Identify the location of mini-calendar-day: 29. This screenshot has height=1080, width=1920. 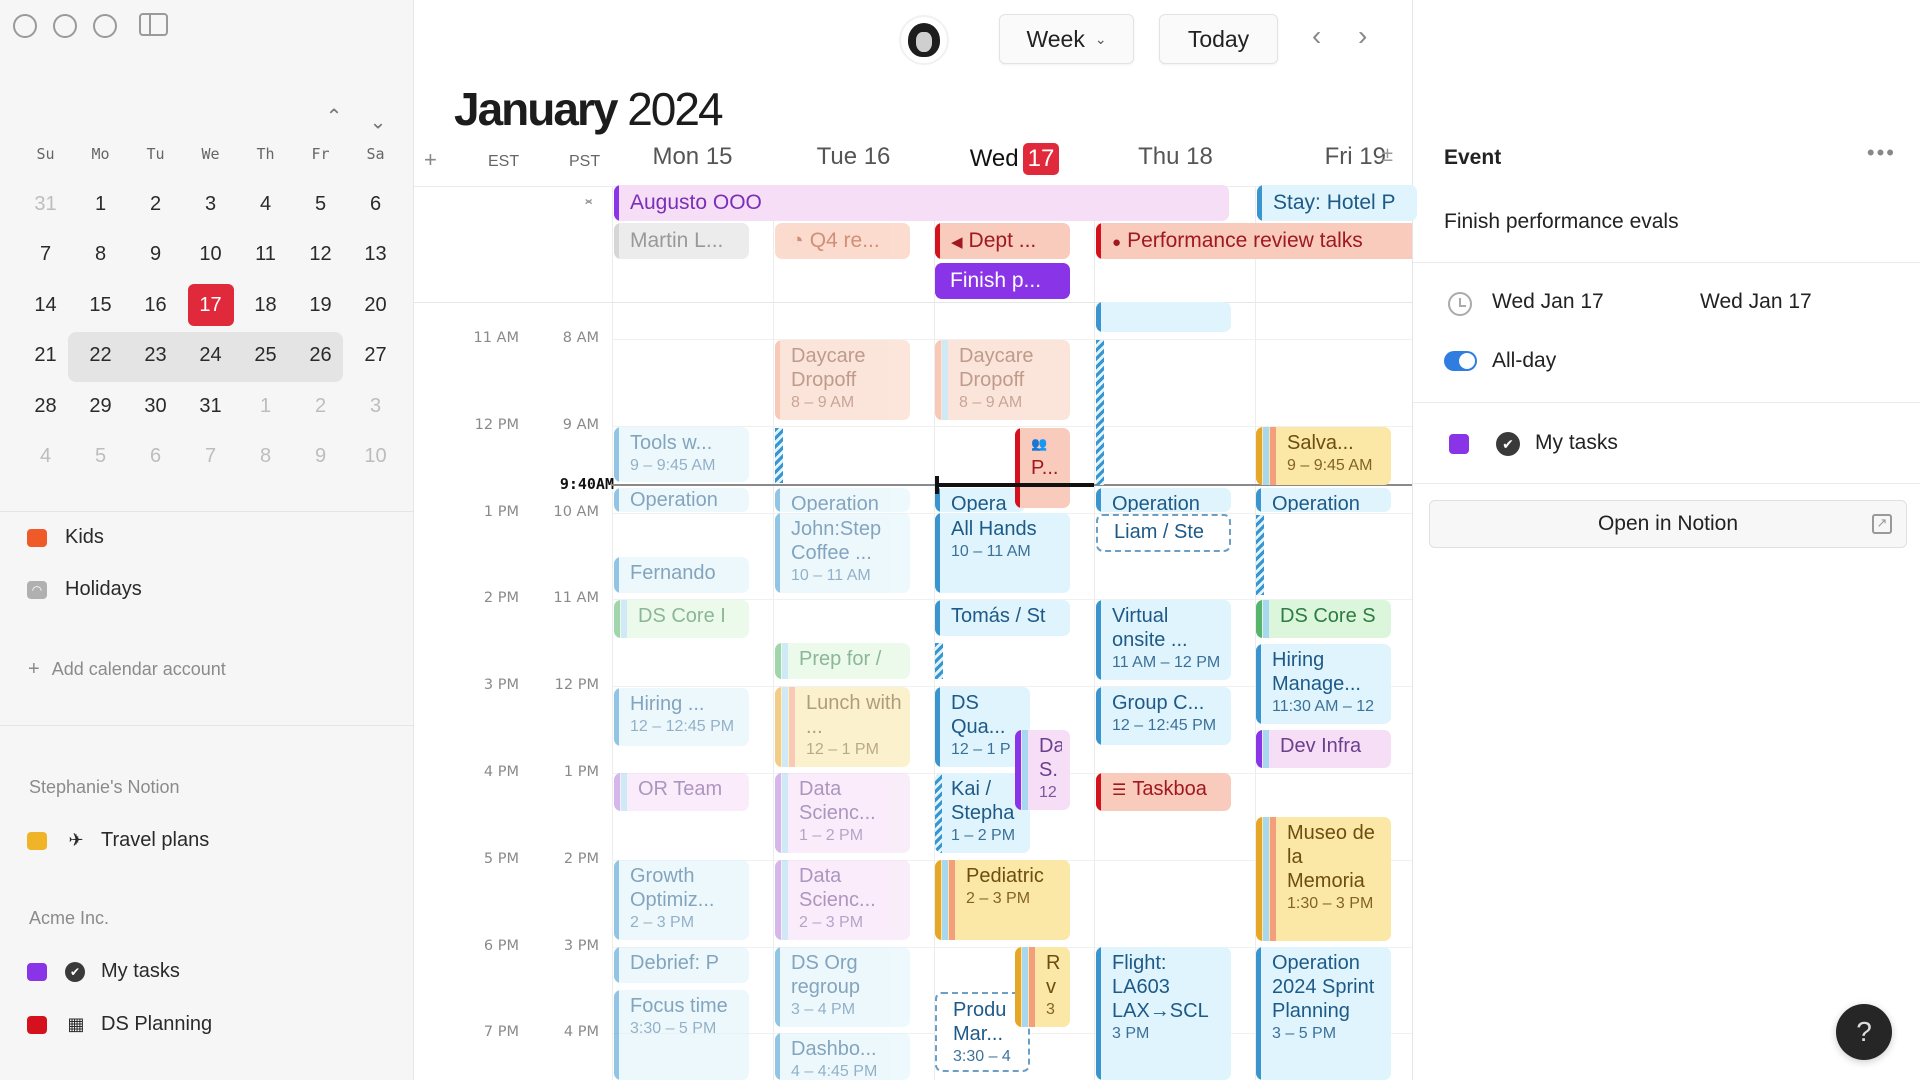
(100, 406).